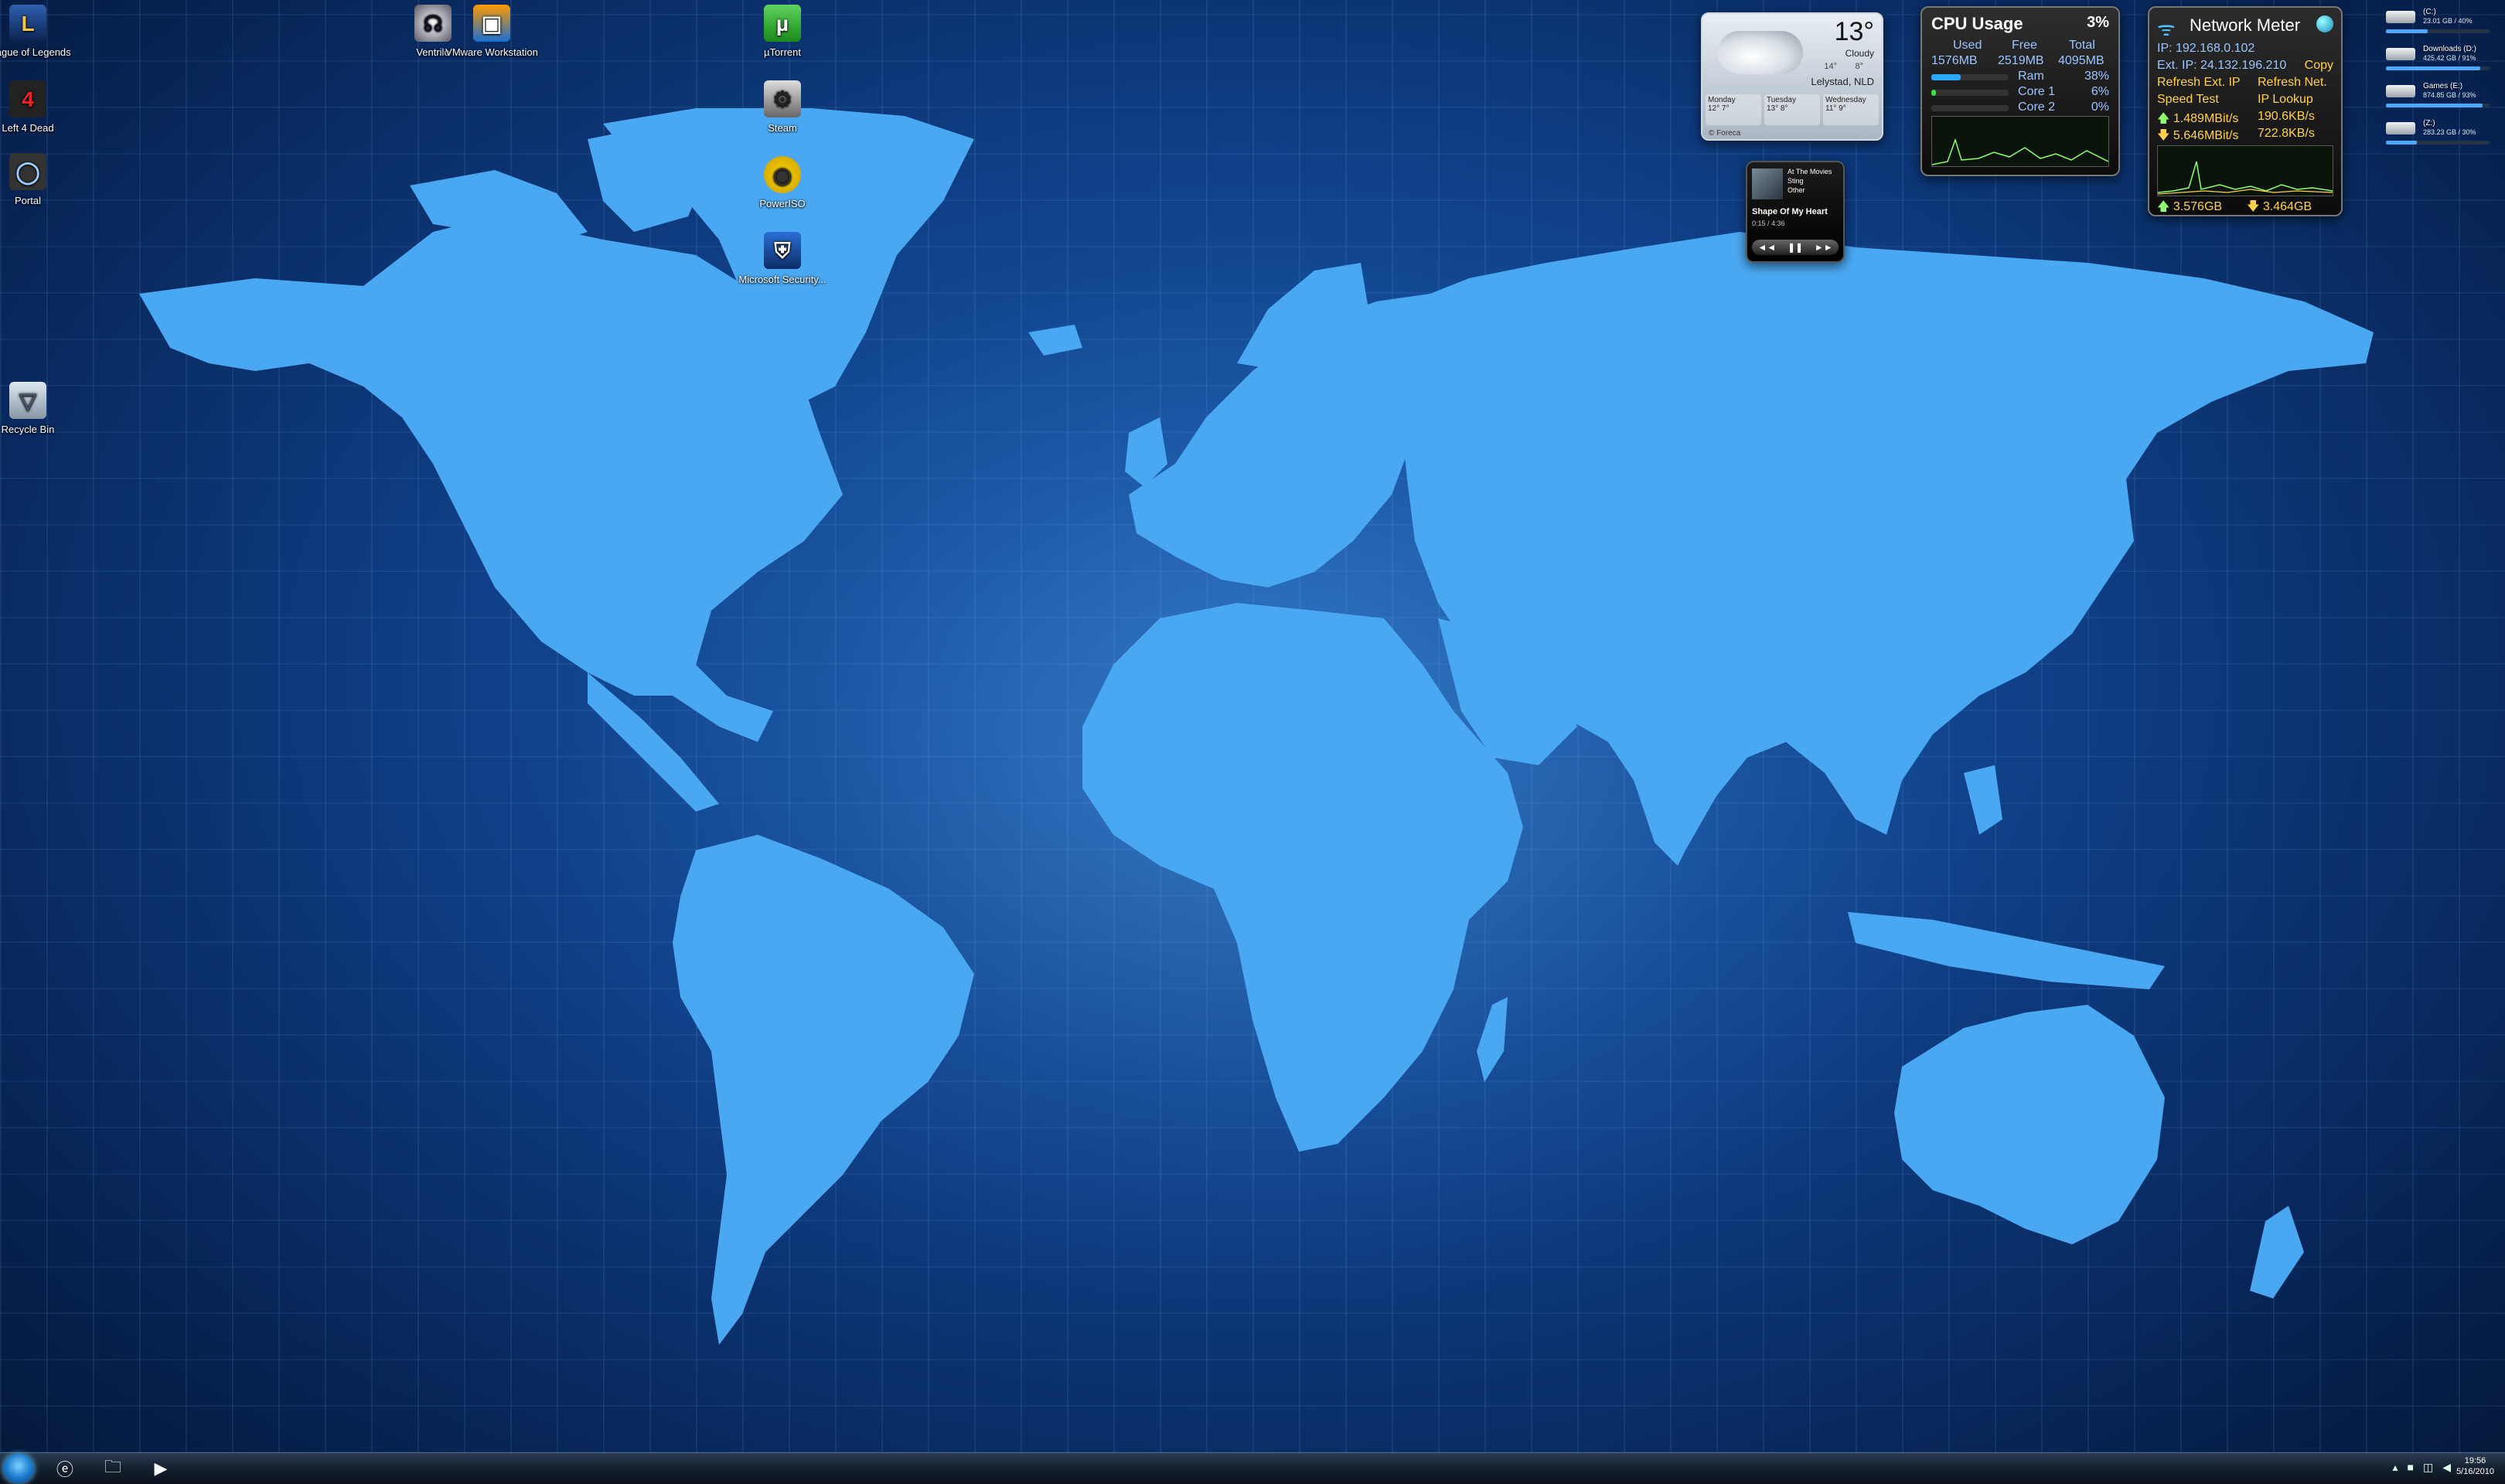  I want to click on forecast-day-low: 9°, so click(1842, 108).